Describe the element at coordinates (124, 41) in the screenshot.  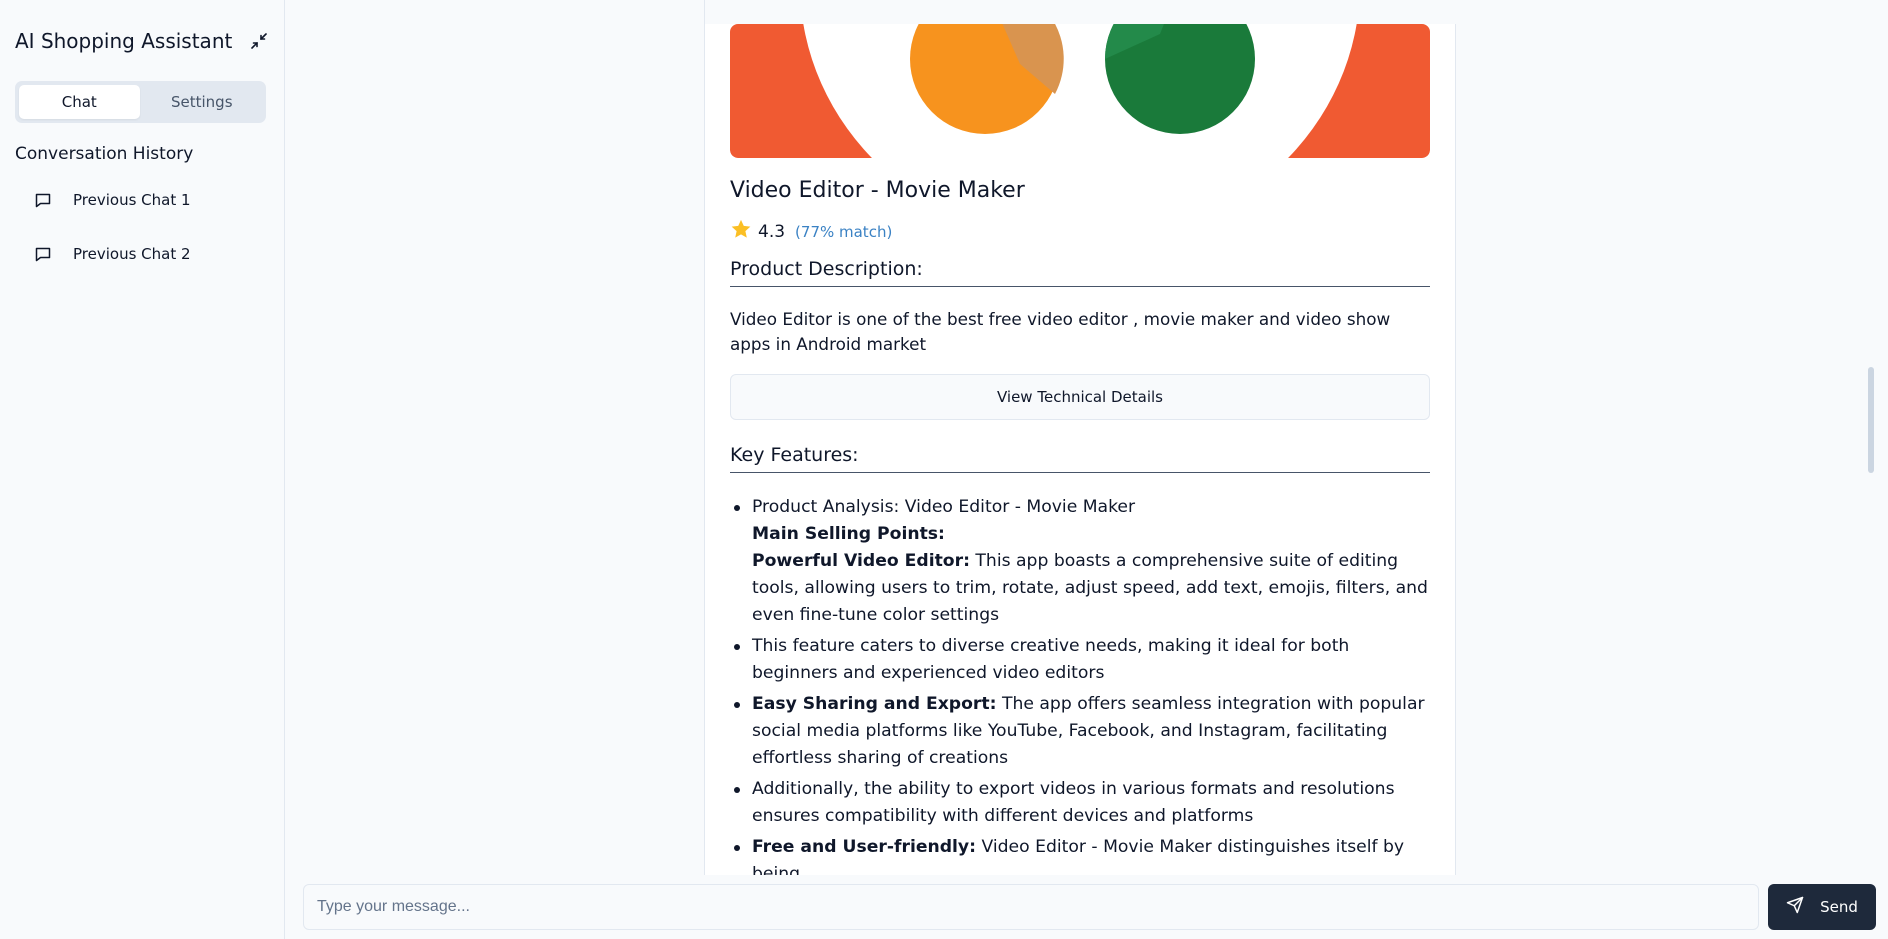
I see `app-title: AI Shopping Assistant` at that location.